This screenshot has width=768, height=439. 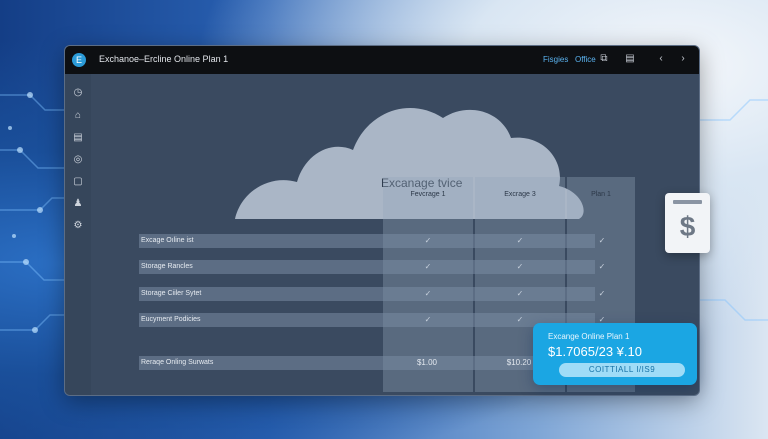 What do you see at coordinates (687, 226) in the screenshot?
I see `dollar-icon: $` at bounding box center [687, 226].